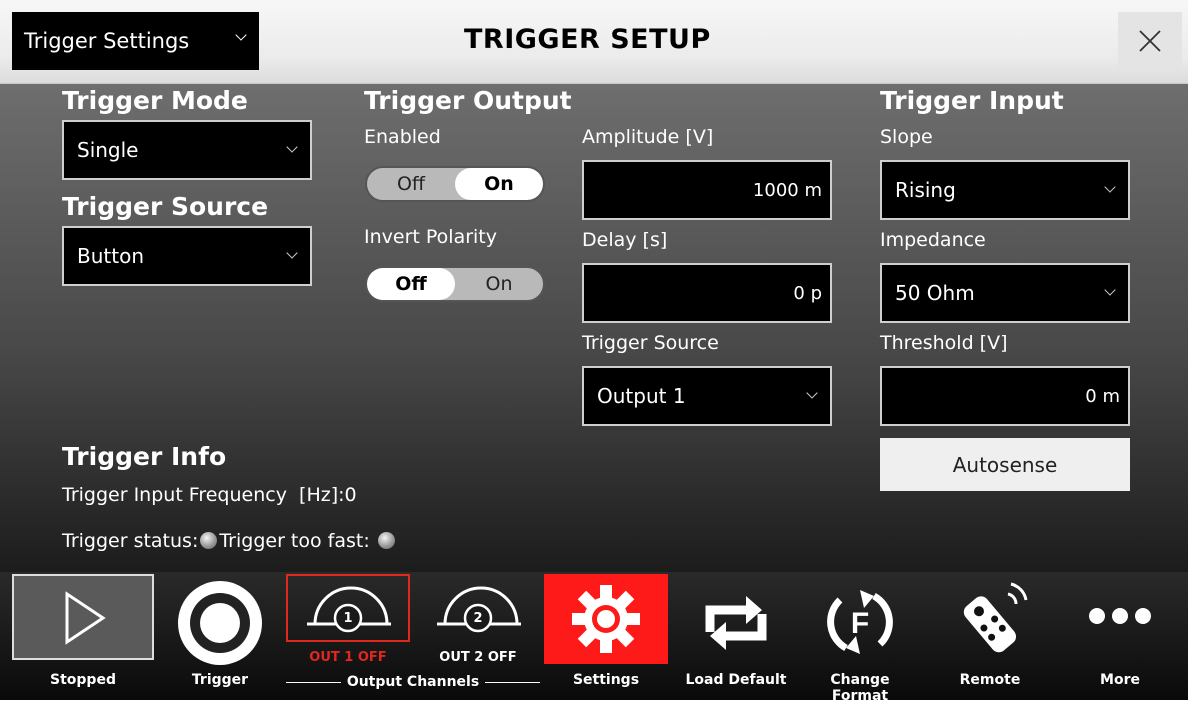 The height and width of the screenshot is (708, 1188). What do you see at coordinates (1120, 636) in the screenshot?
I see `more-button: More` at bounding box center [1120, 636].